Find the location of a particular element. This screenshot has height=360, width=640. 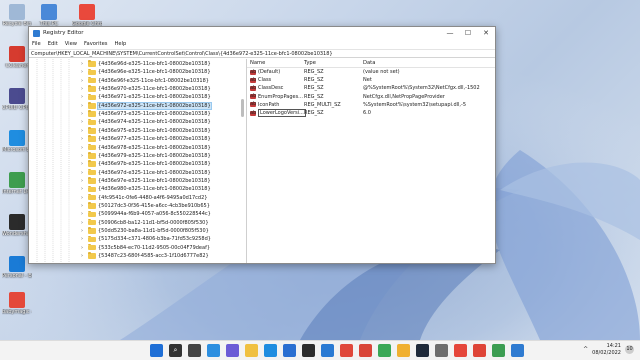

col-header-name: Name is located at coordinates (257, 63).